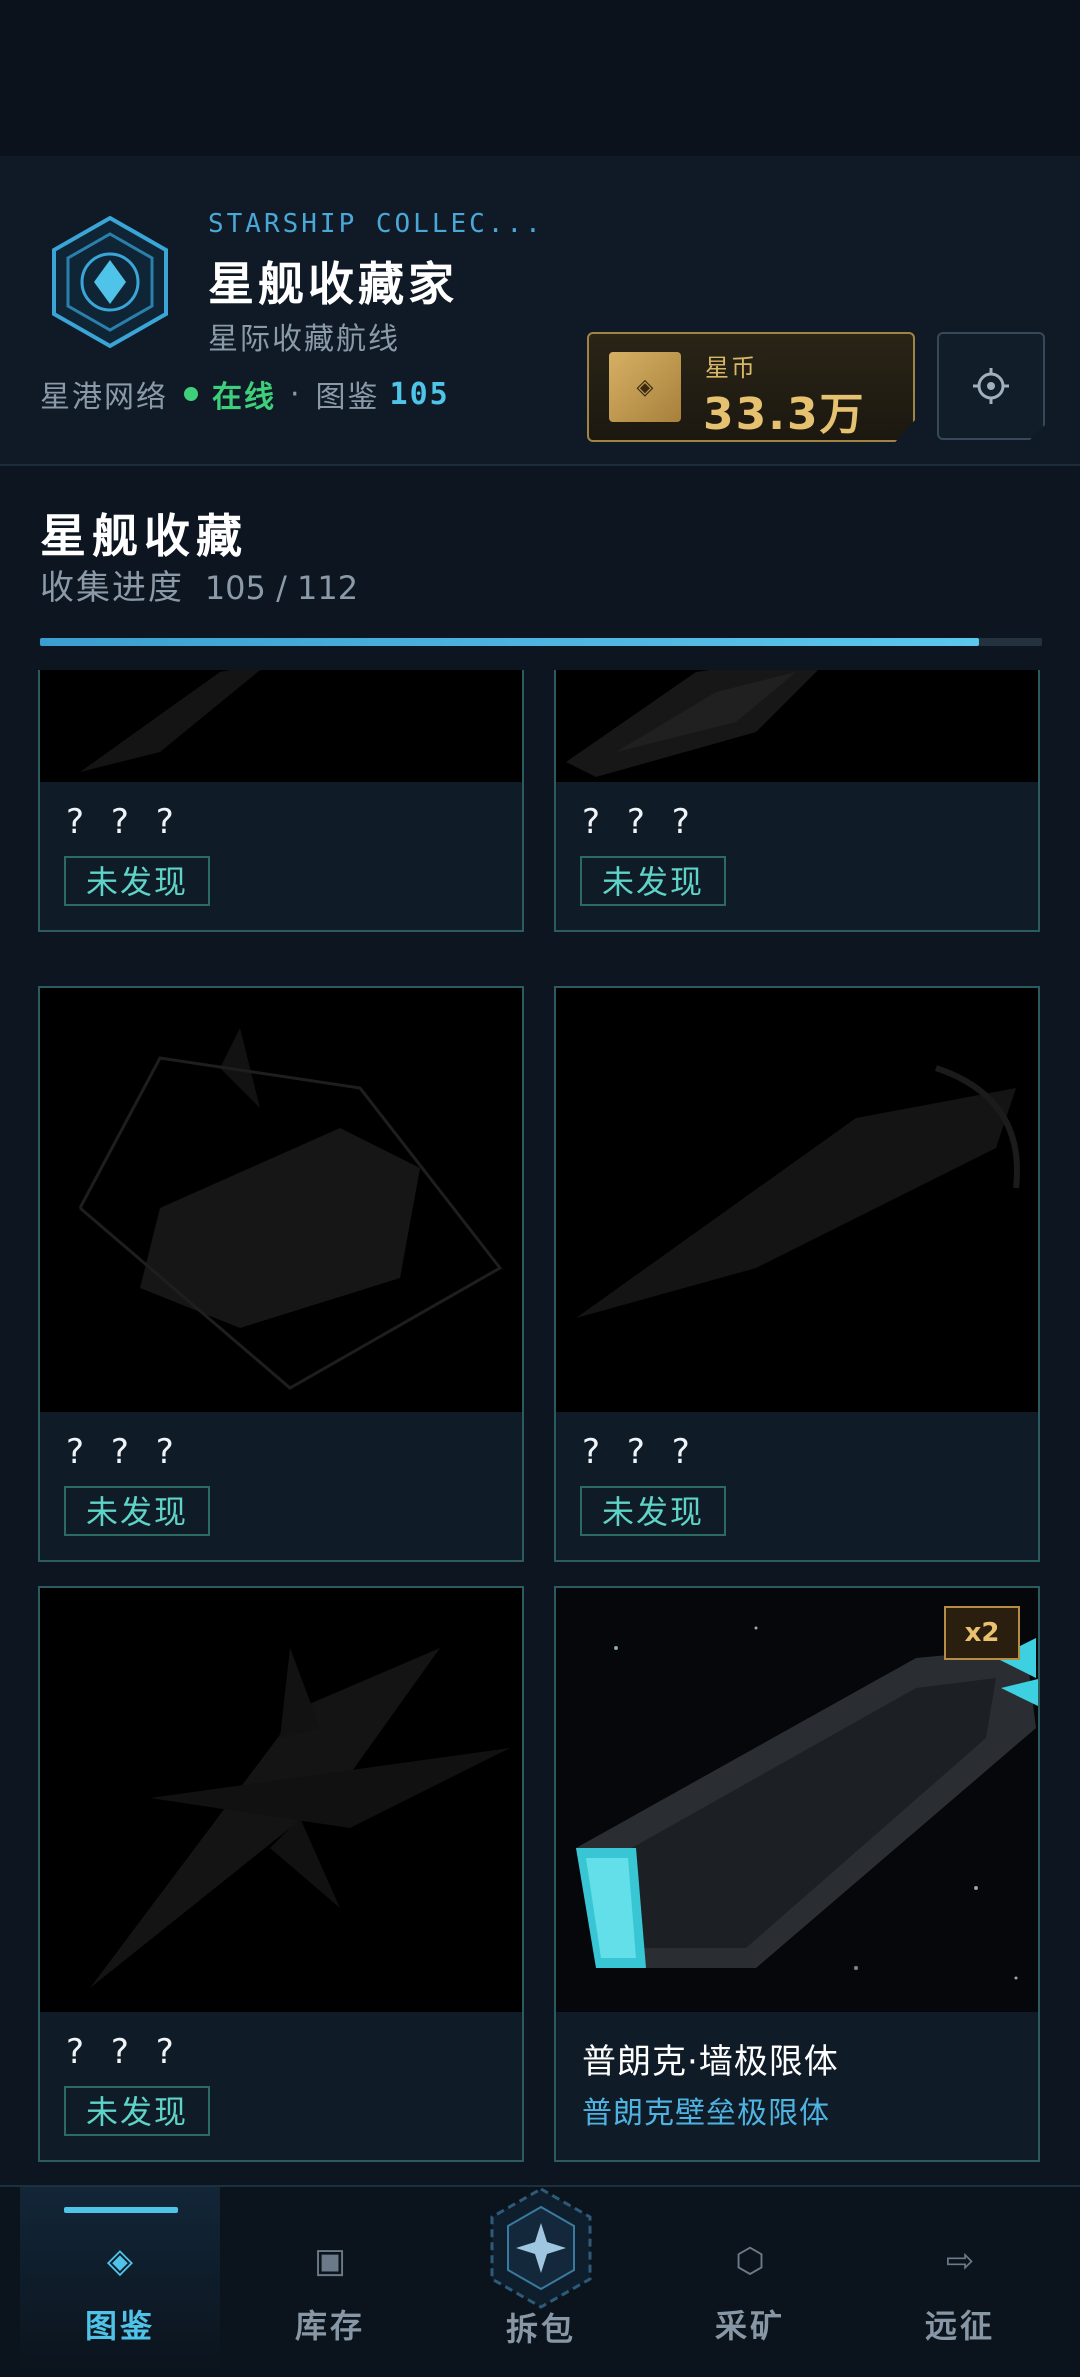  What do you see at coordinates (982, 1633) in the screenshot?
I see `duplicate-count-badge: x2` at bounding box center [982, 1633].